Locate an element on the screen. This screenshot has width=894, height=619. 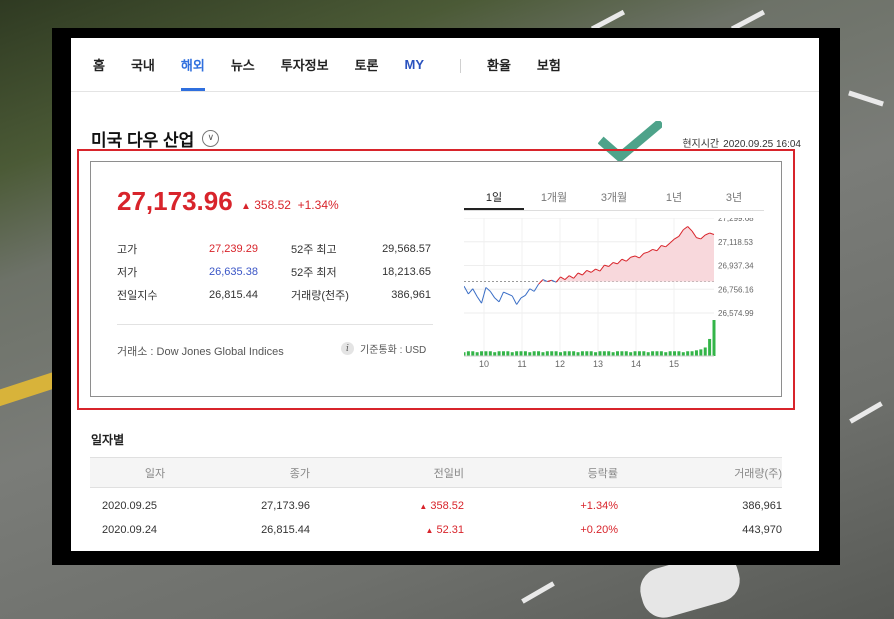
nav-item-4: 투자정보 is located at coordinates (305, 66).